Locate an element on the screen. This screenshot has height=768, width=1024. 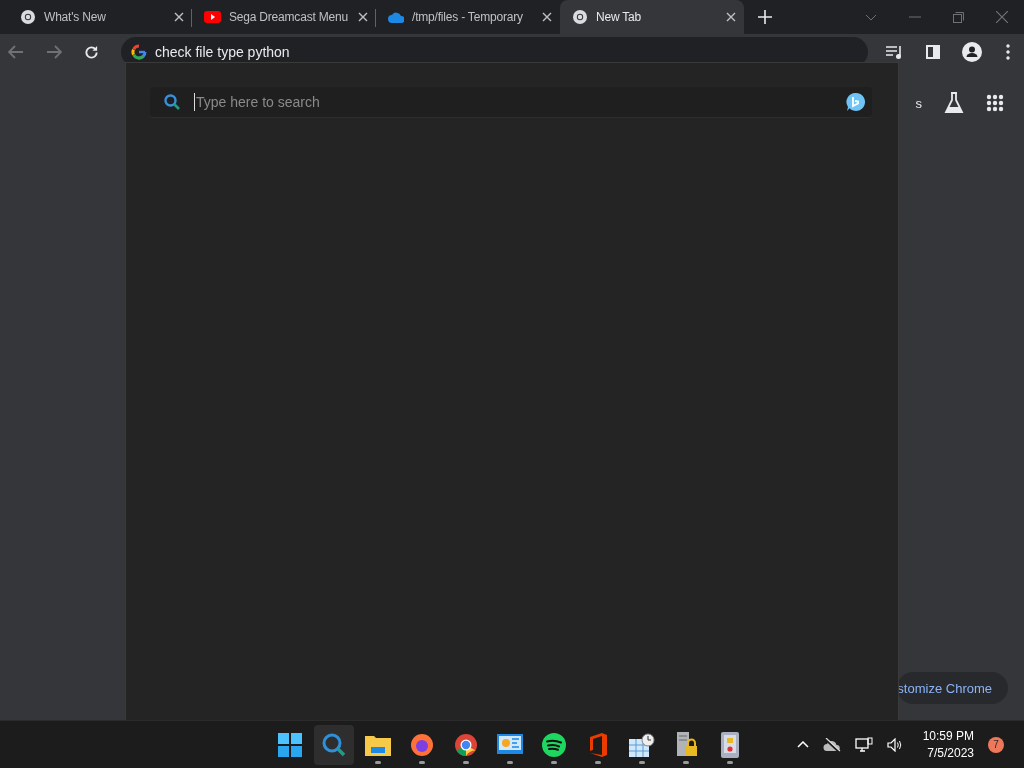
play-icon is located at coordinates (212, 17).